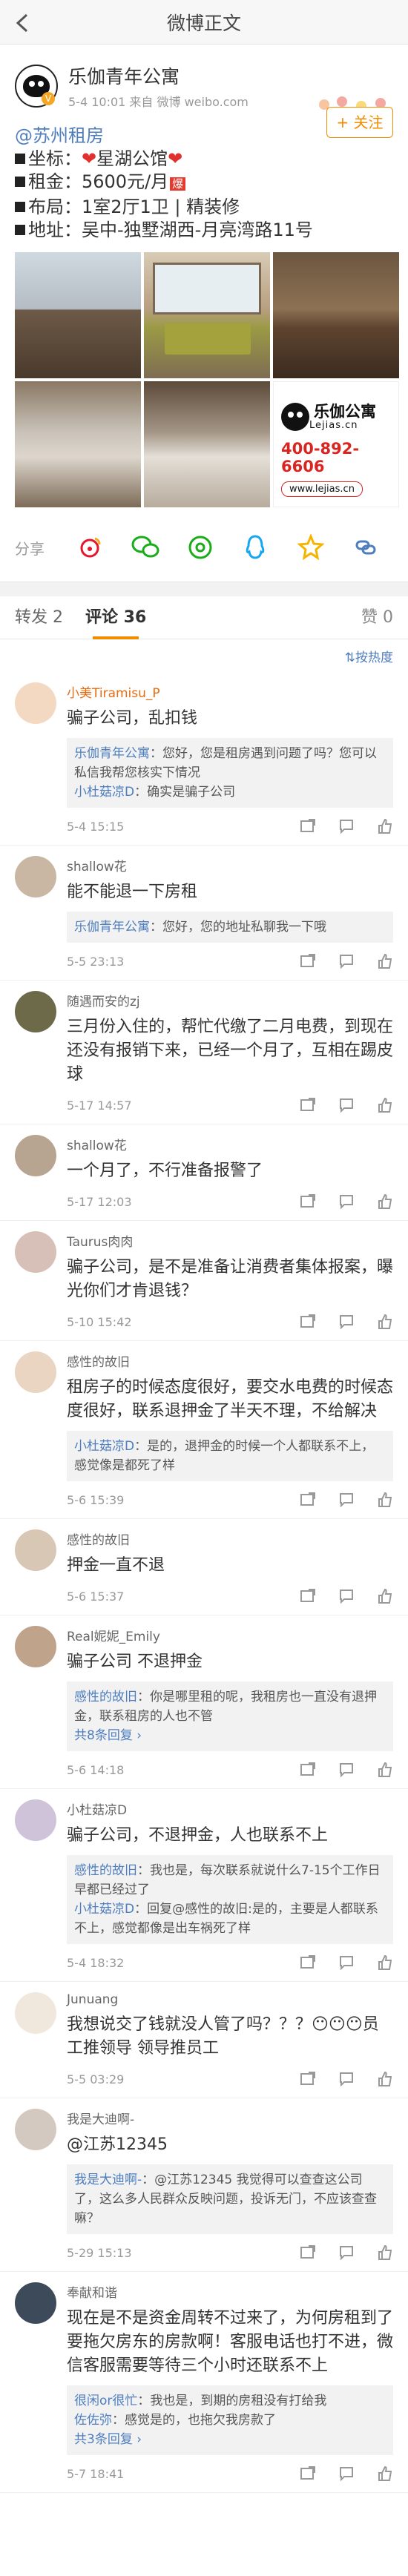 Image resolution: width=408 pixels, height=2576 pixels. Describe the element at coordinates (255, 547) in the screenshot. I see `qq-share-icon` at that location.